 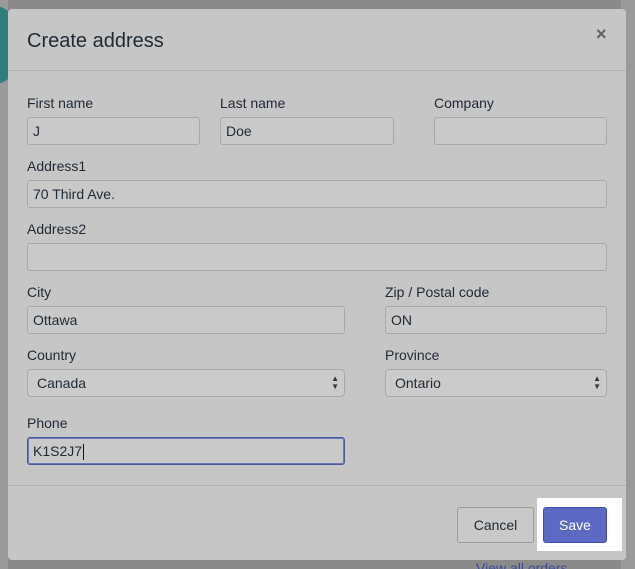 I want to click on zip-label: Zip / Postal code, so click(x=437, y=292).